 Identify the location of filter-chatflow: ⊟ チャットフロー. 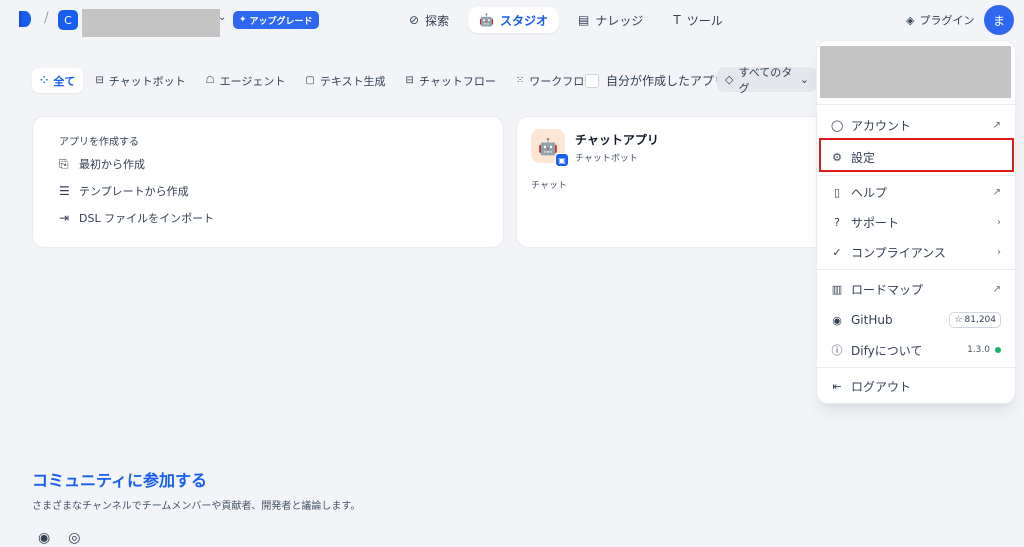
(451, 80).